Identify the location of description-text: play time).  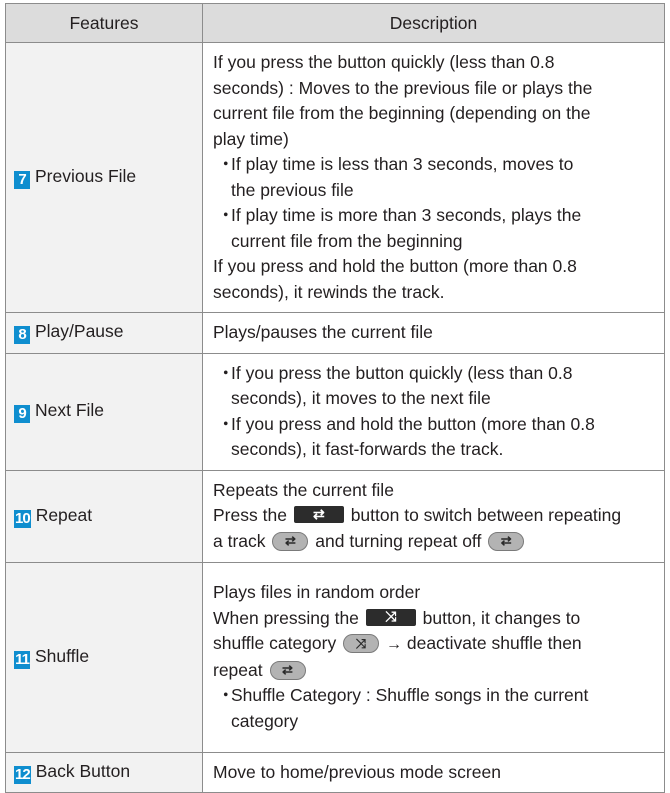
(251, 138).